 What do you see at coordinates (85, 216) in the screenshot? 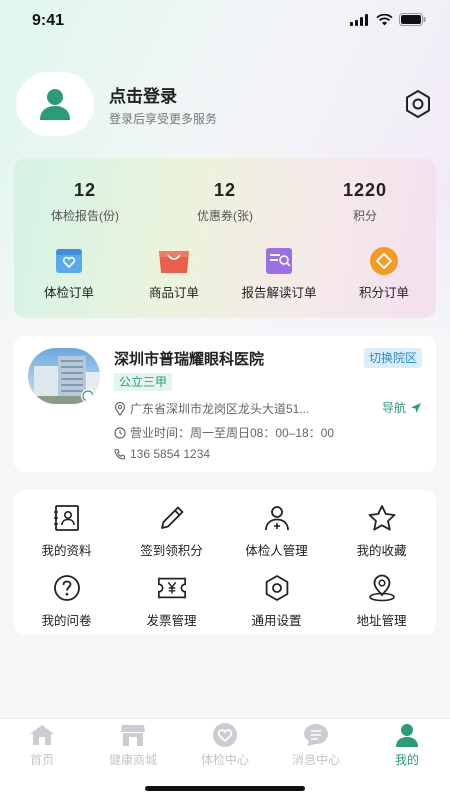
I see `stat-label: 体检报告(份)` at bounding box center [85, 216].